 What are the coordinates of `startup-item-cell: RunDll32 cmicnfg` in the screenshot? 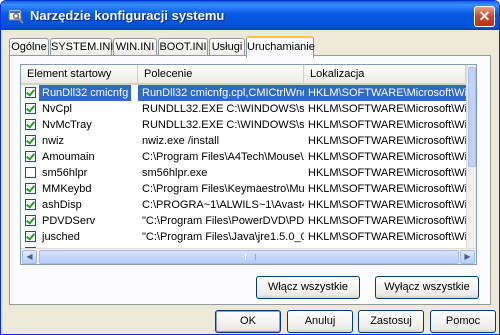 It's located at (79, 93).